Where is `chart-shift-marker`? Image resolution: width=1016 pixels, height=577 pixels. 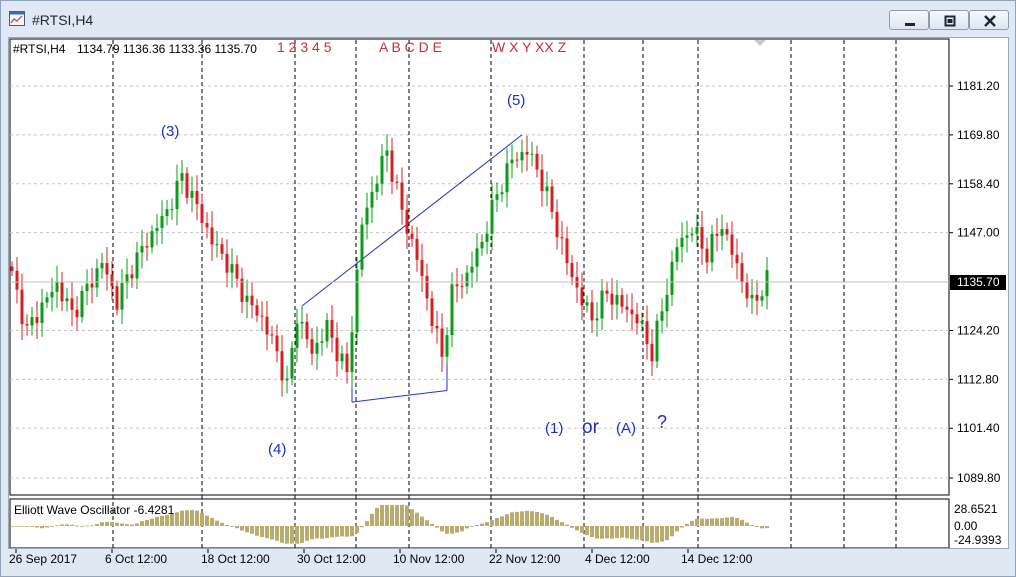
chart-shift-marker is located at coordinates (760, 43).